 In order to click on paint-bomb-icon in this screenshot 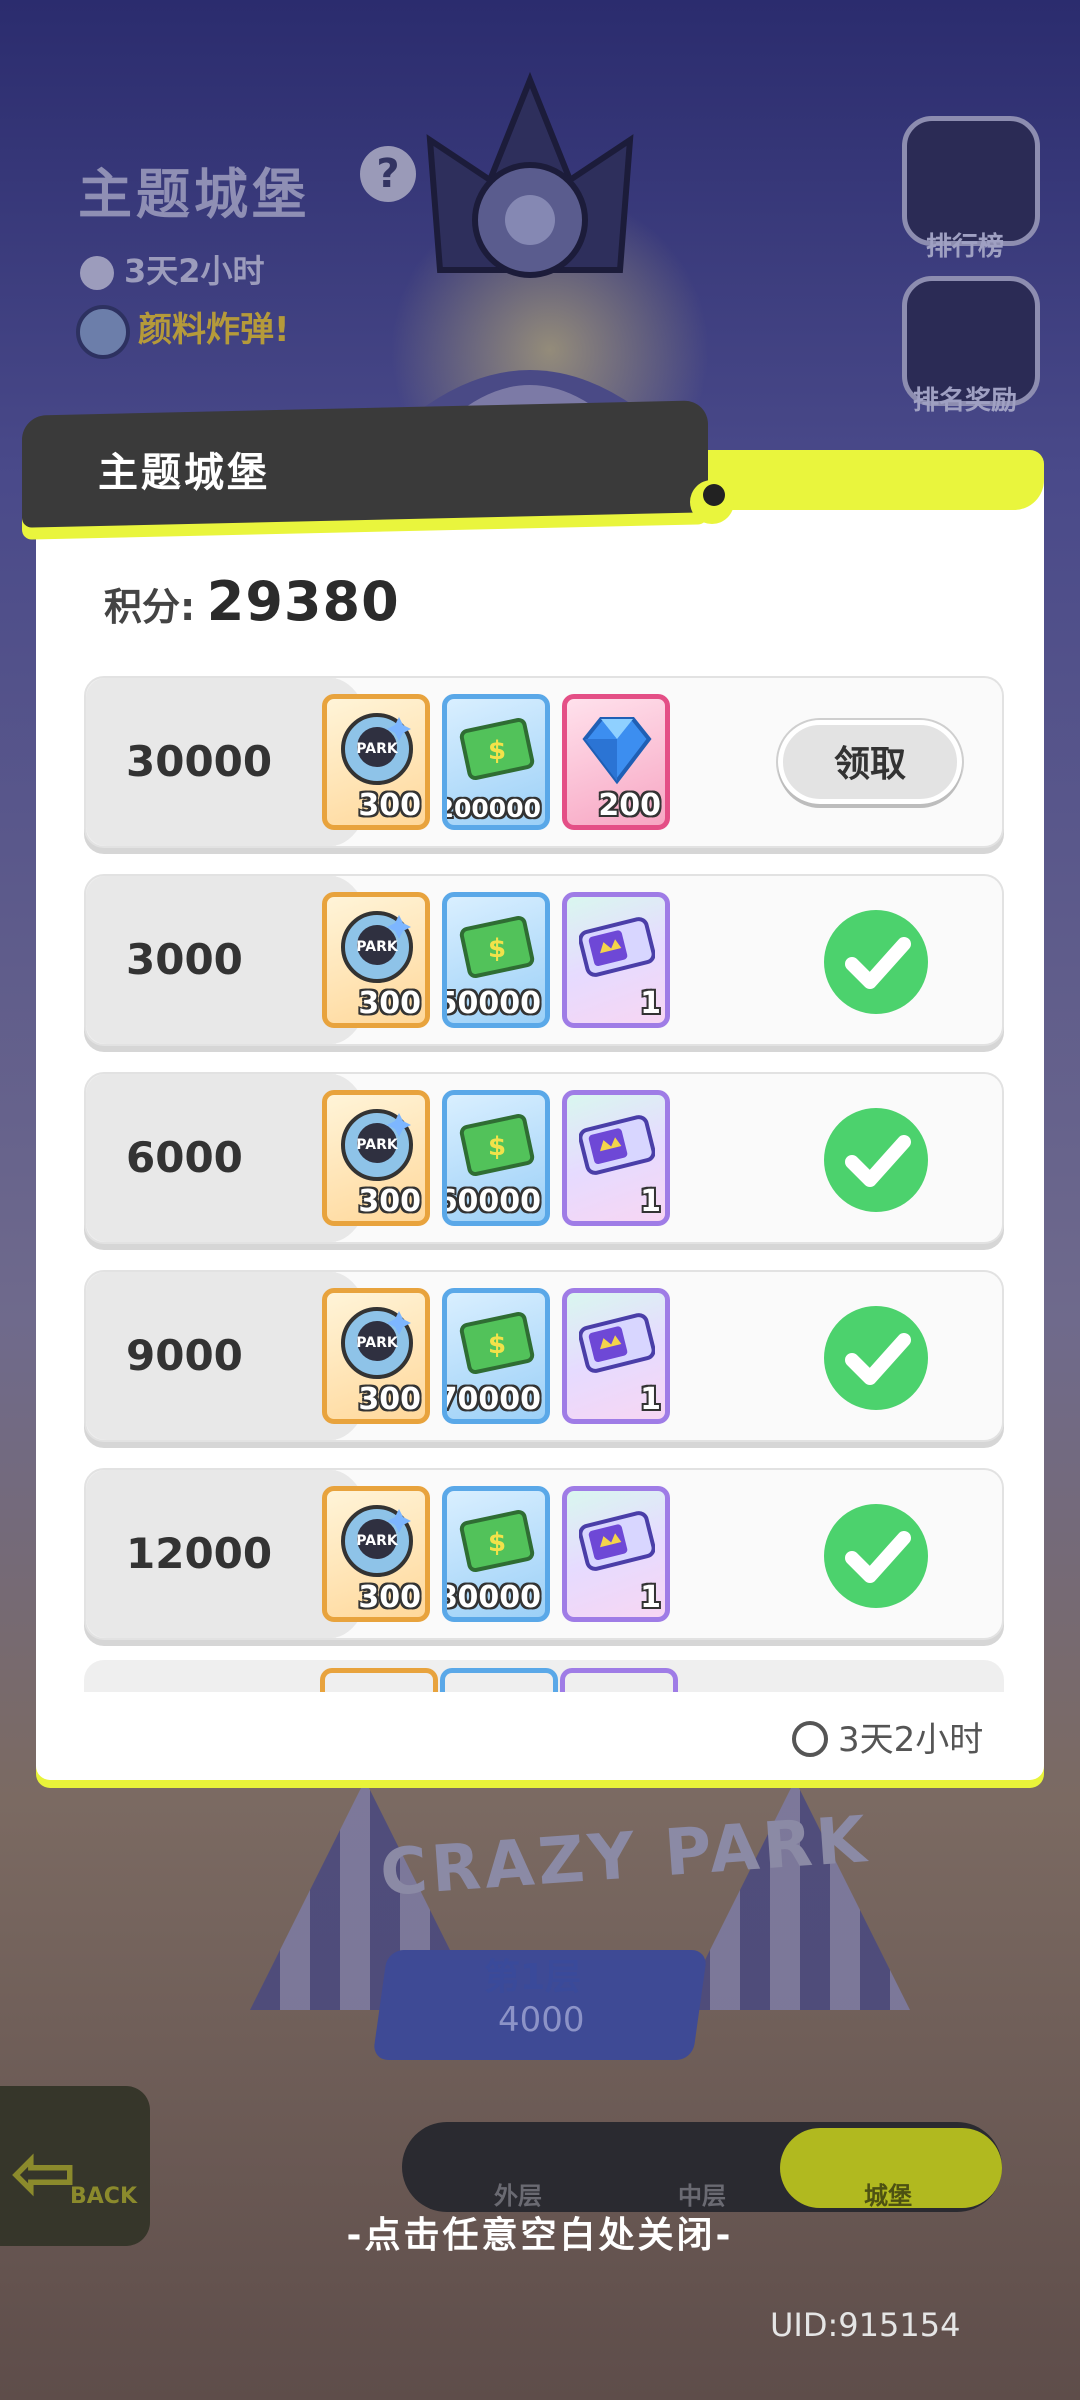, I will do `click(103, 331)`.